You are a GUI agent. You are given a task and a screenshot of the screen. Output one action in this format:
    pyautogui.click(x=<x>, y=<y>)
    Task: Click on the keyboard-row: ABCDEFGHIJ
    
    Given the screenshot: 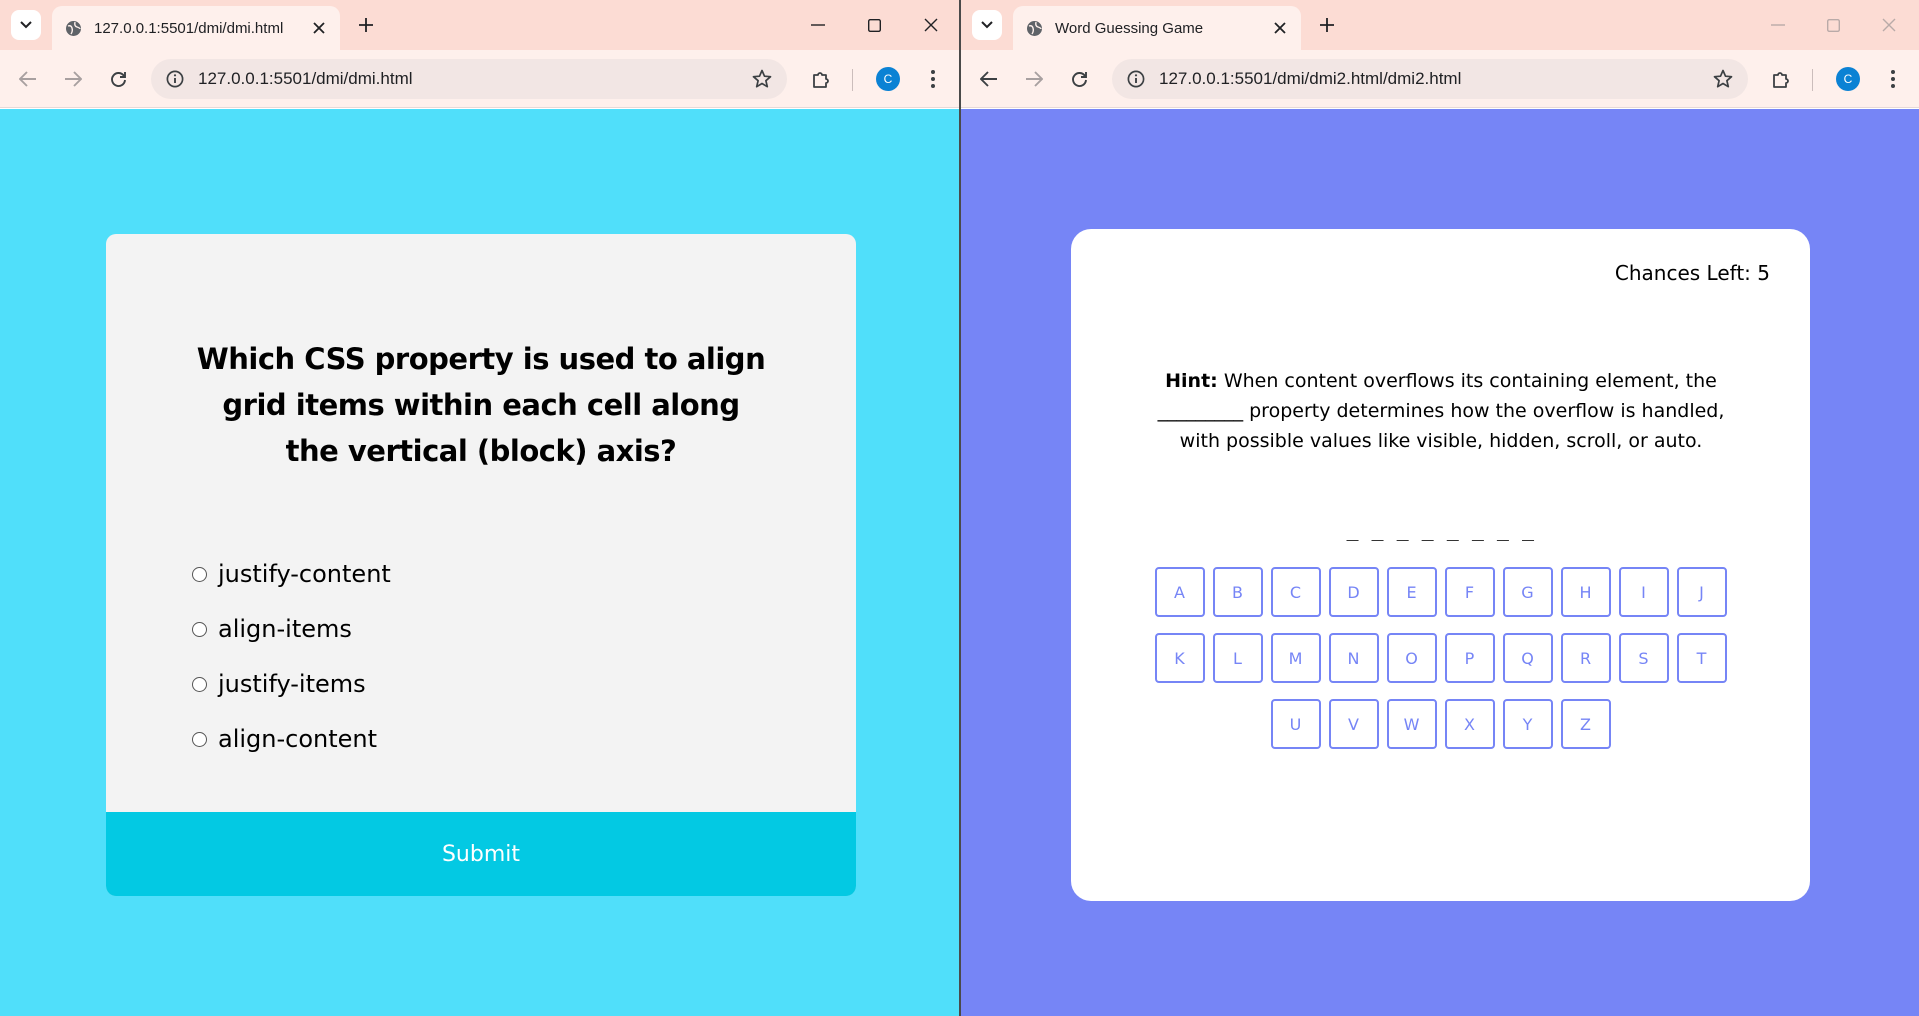 What is the action you would take?
    pyautogui.click(x=1440, y=592)
    